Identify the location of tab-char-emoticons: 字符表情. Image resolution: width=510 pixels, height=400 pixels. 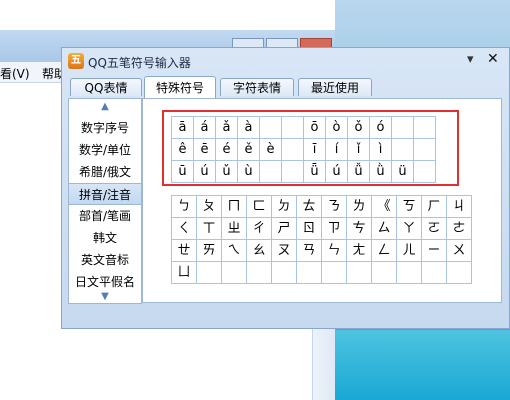
(257, 87).